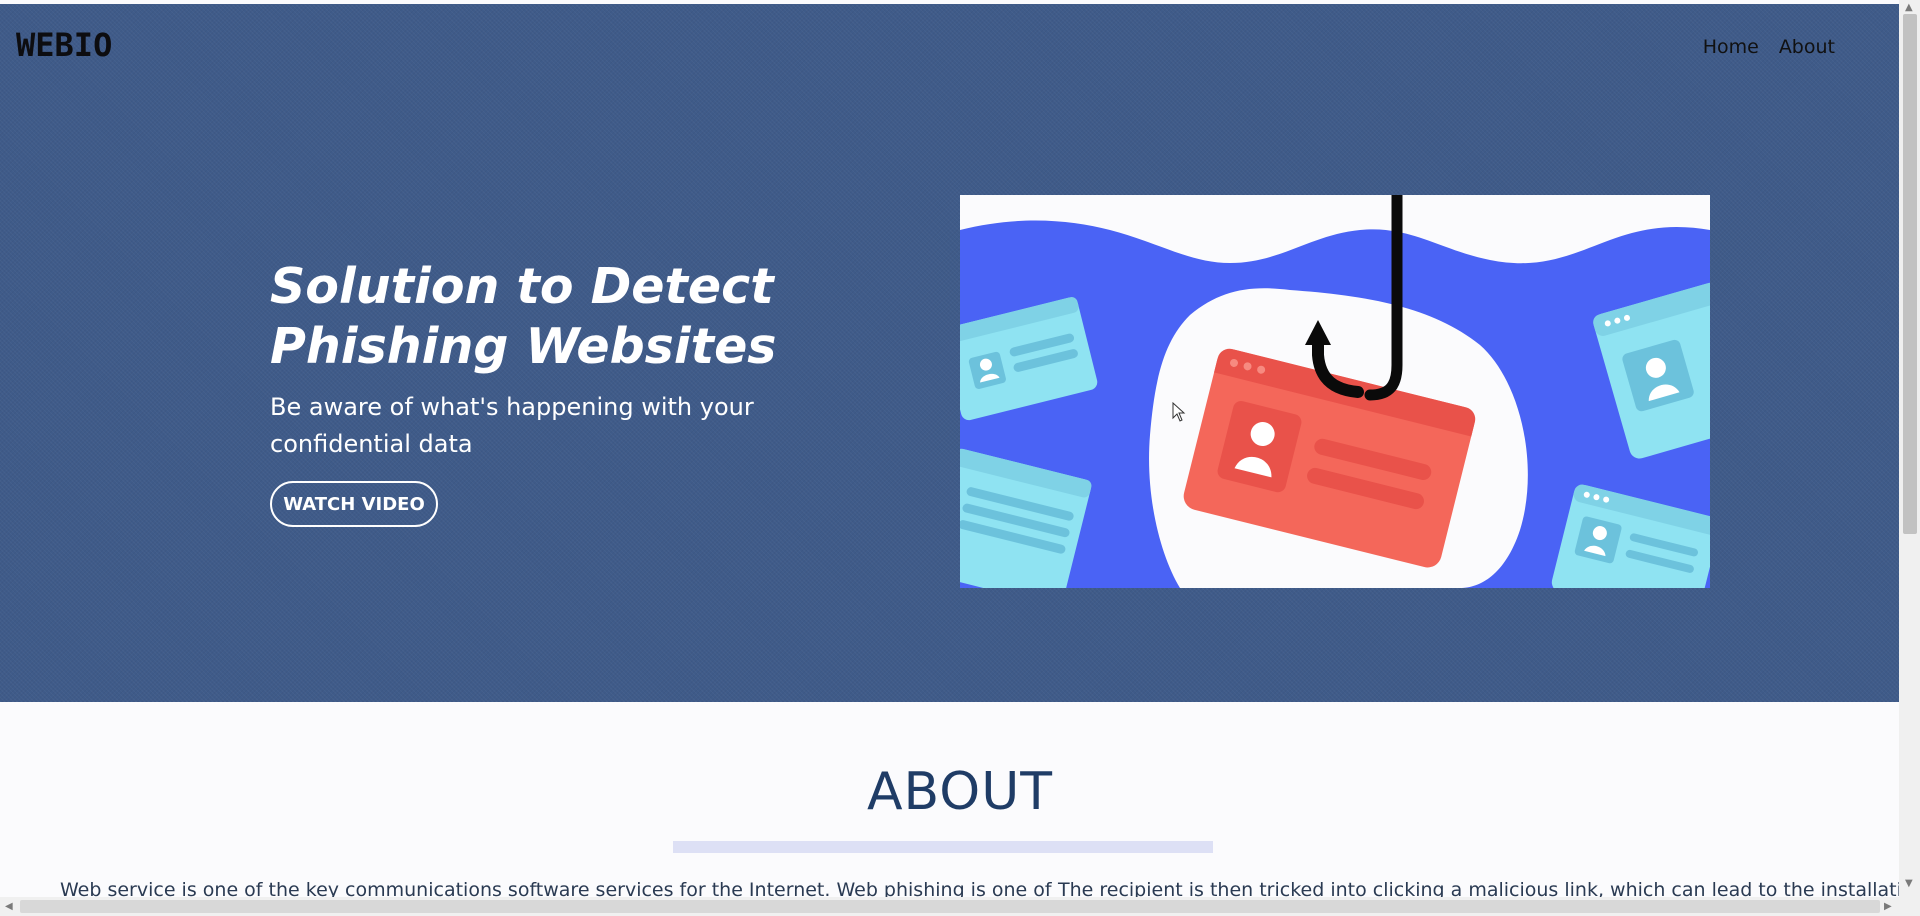 The width and height of the screenshot is (1920, 916). Describe the element at coordinates (1807, 47) in the screenshot. I see `nav-about-link: About` at that location.